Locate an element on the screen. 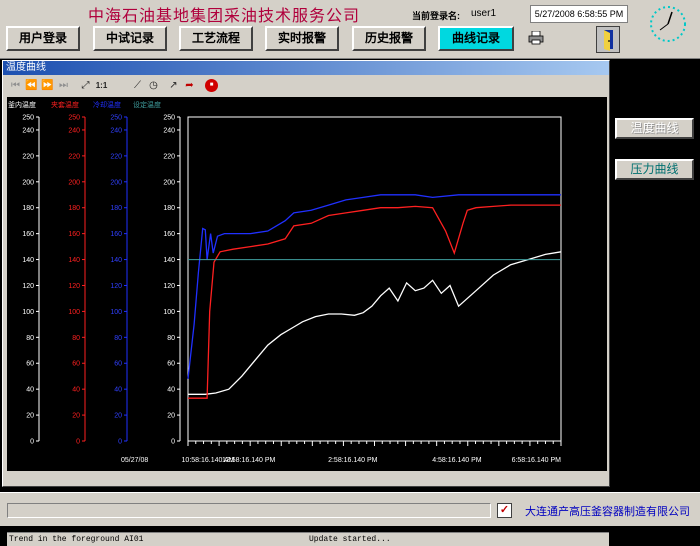  temperature-curve-button: 温度曲线 is located at coordinates (654, 128).